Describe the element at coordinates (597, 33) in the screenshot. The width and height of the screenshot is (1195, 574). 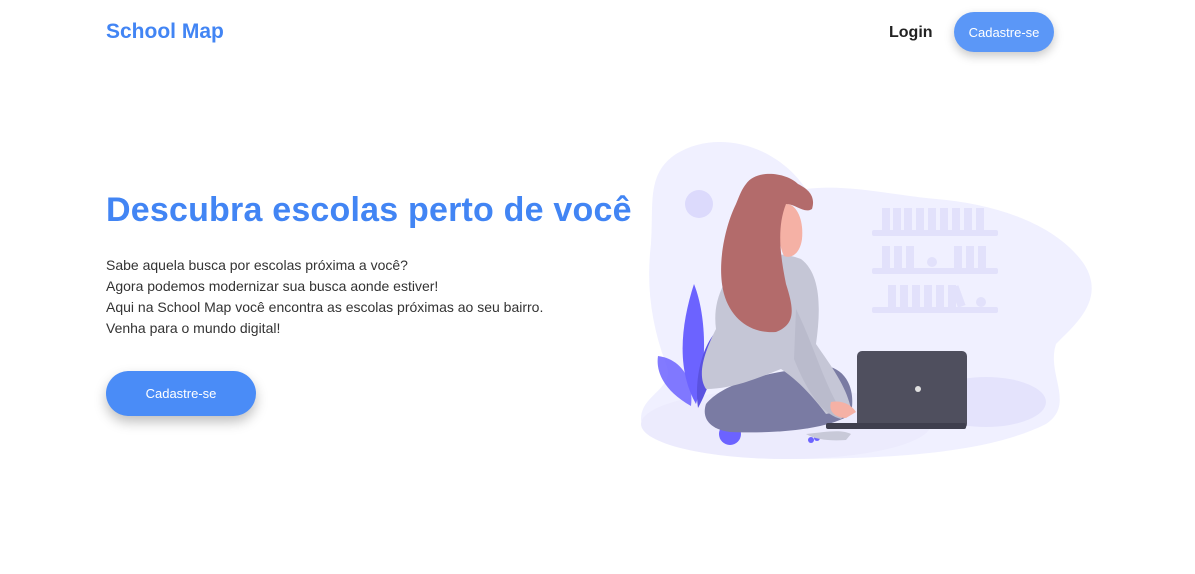
I see `top-navbar: School Map Login Cadastre-se` at that location.